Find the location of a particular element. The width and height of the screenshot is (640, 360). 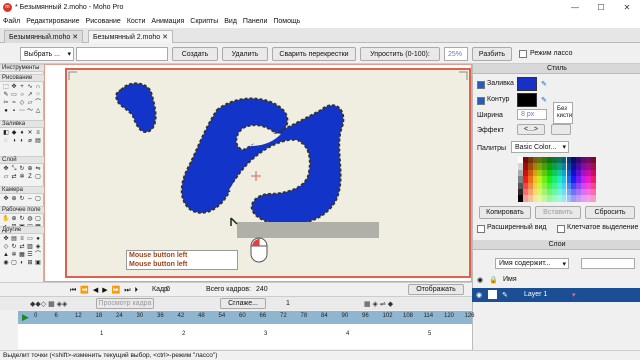

create-button: Создать is located at coordinates (195, 54).